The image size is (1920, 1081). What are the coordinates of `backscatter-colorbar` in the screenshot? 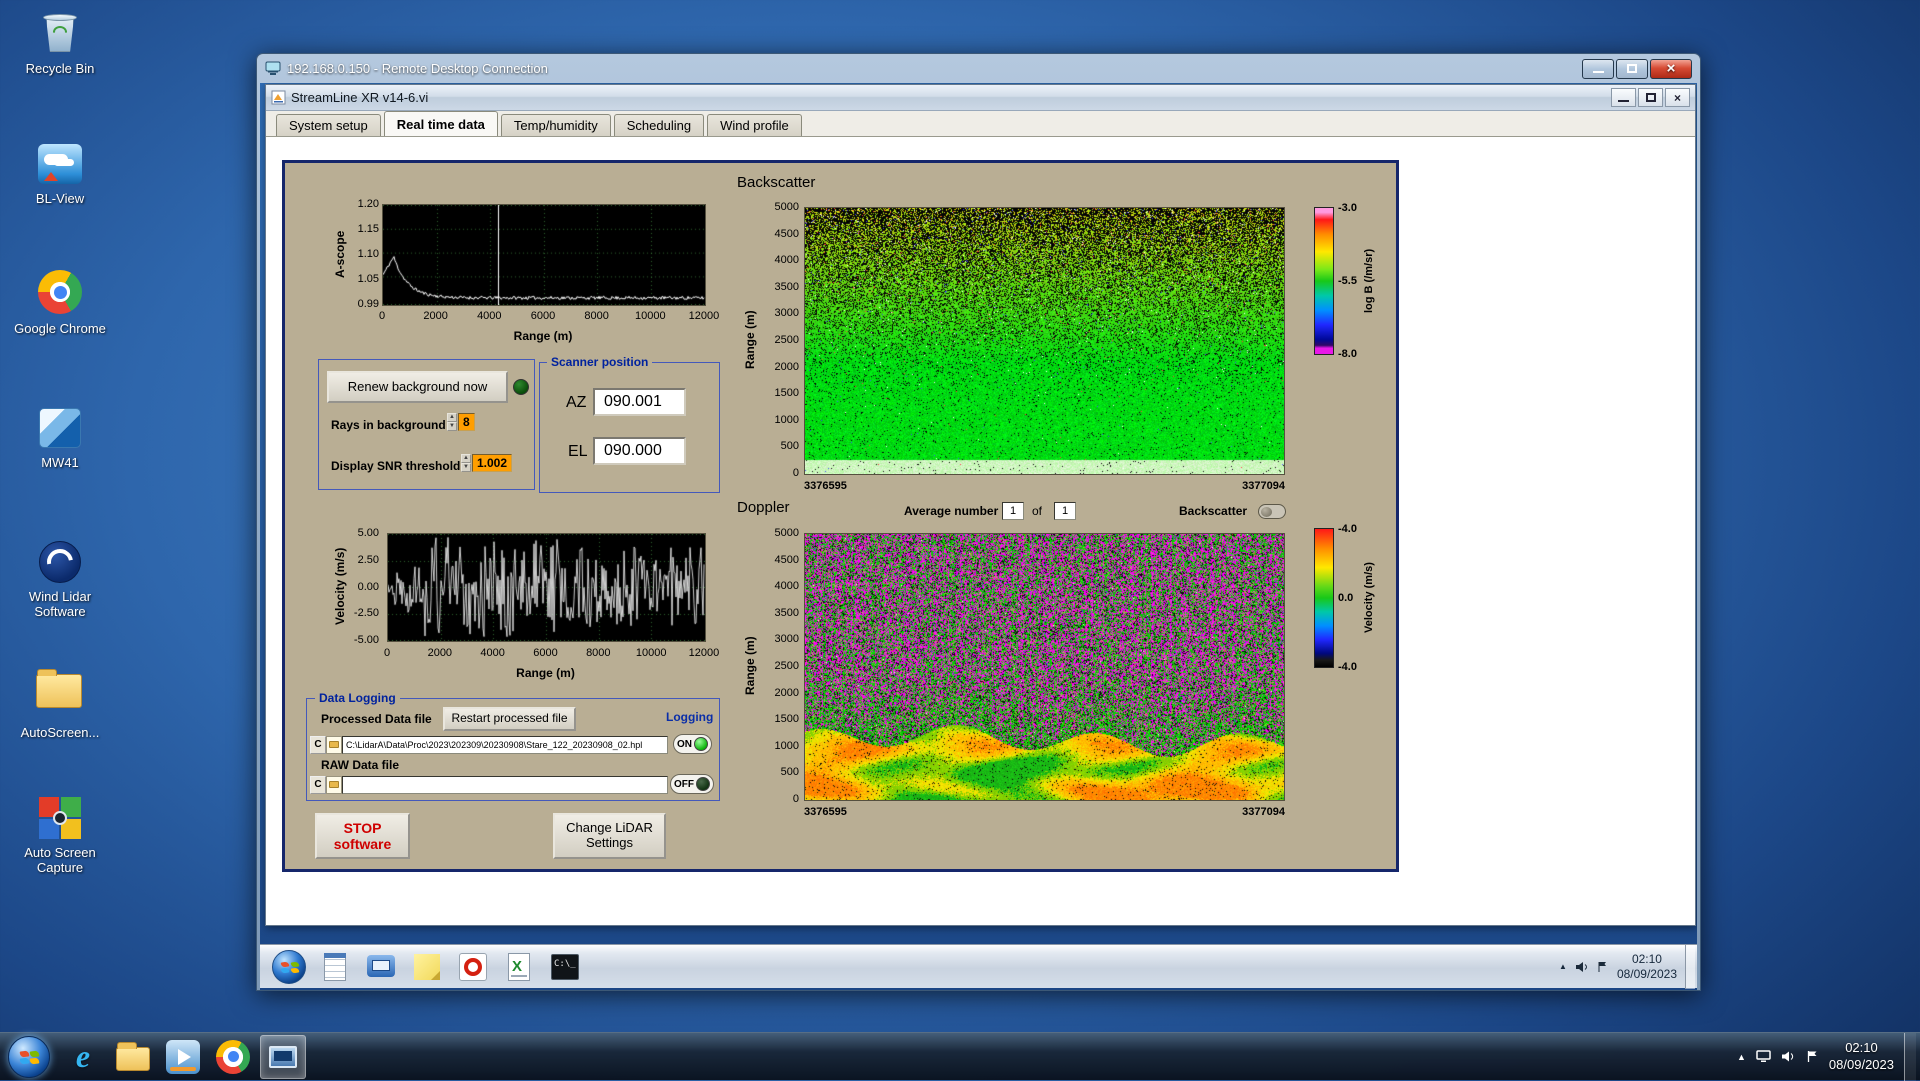 It's located at (1324, 281).